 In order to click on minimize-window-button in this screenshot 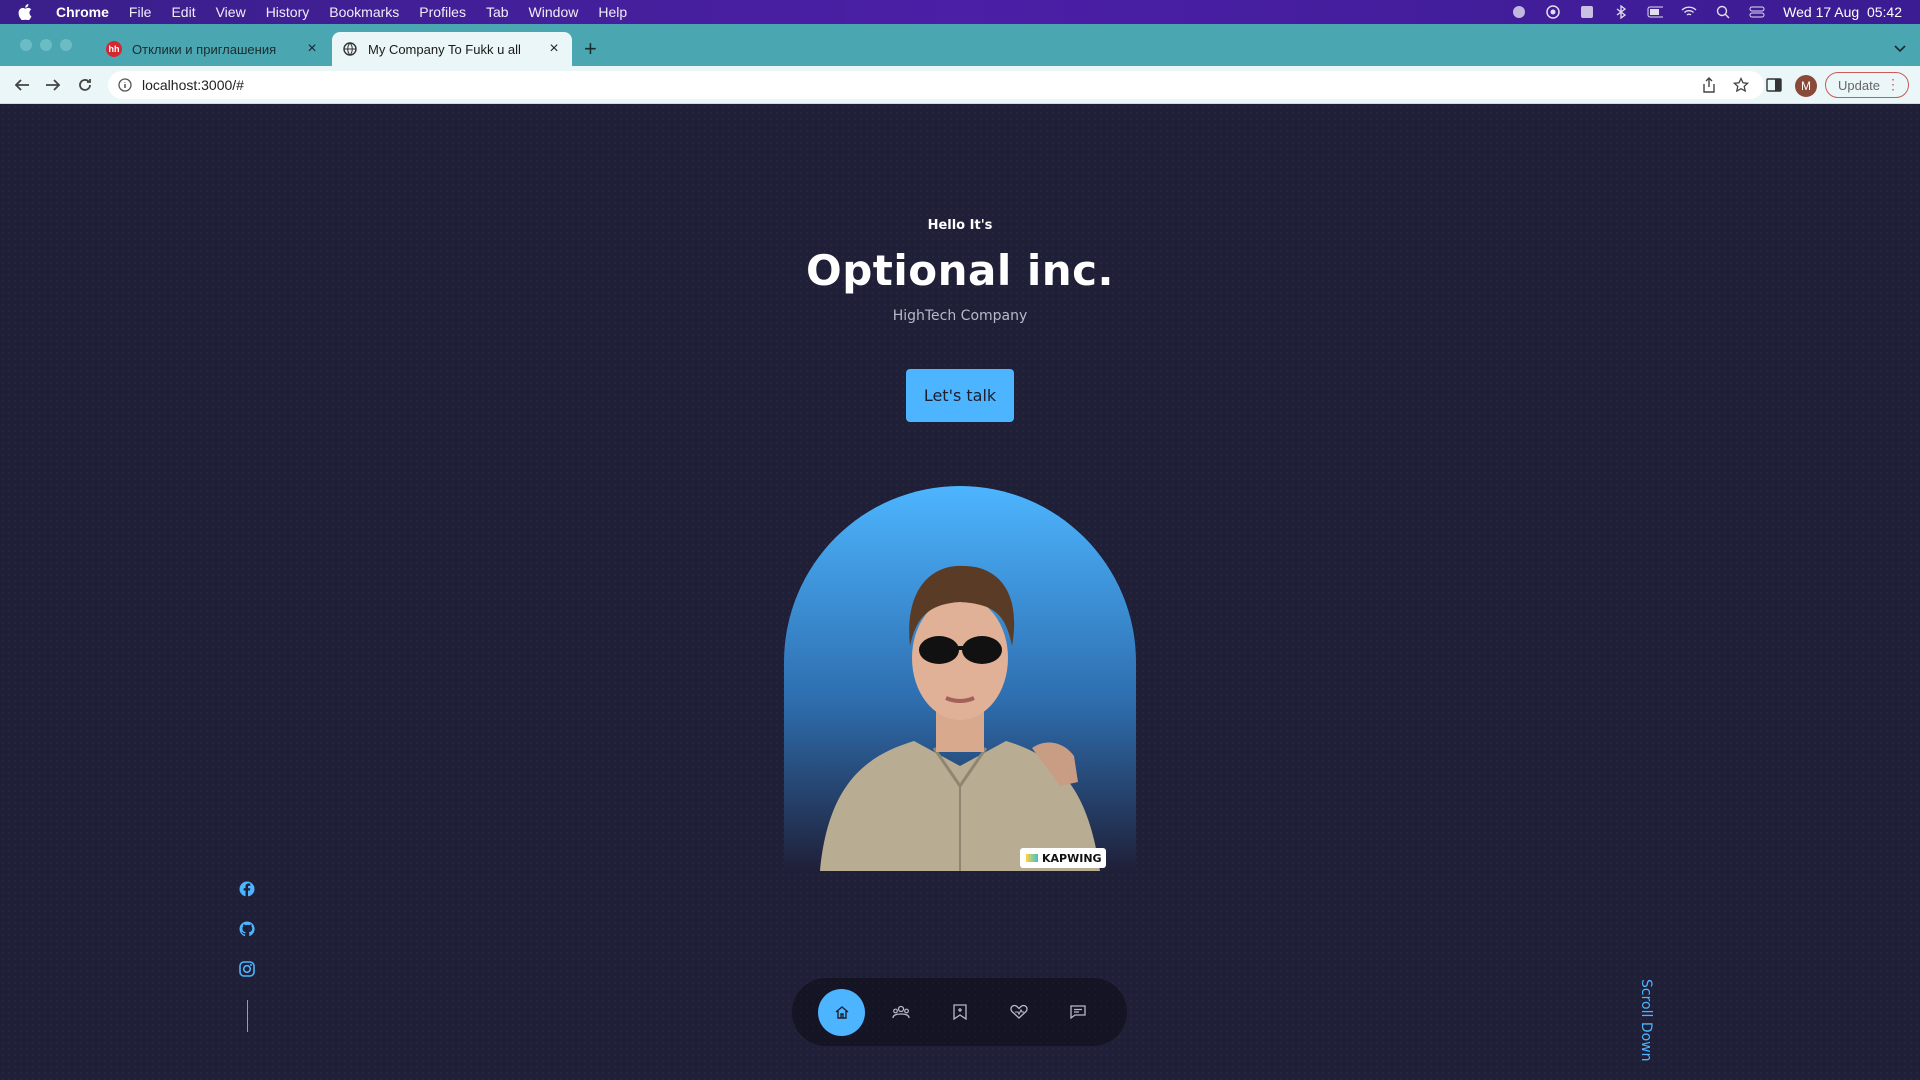, I will do `click(46, 45)`.